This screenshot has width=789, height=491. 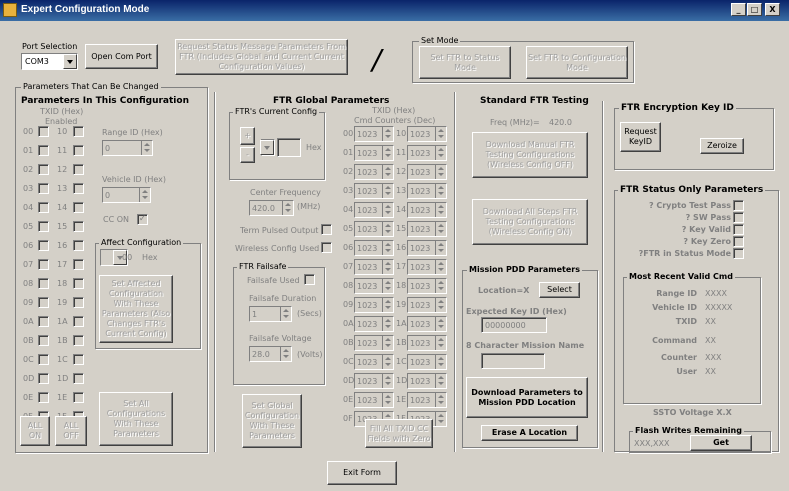 I want to click on close-button: X, so click(x=772, y=9).